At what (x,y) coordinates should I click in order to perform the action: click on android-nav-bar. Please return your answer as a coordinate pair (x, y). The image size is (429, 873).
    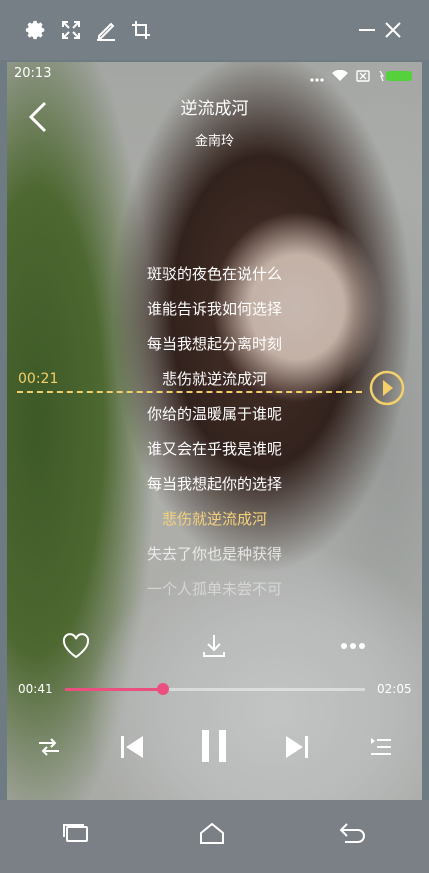
    Looking at the image, I should click on (214, 836).